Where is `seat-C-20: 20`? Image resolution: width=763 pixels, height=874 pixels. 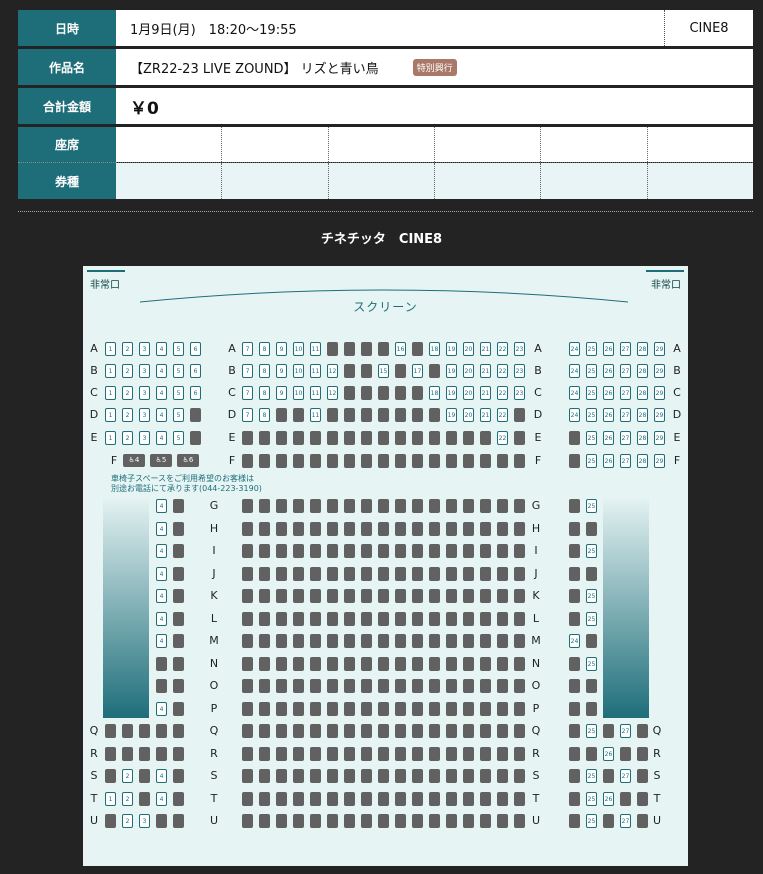
seat-C-20: 20 is located at coordinates (468, 393).